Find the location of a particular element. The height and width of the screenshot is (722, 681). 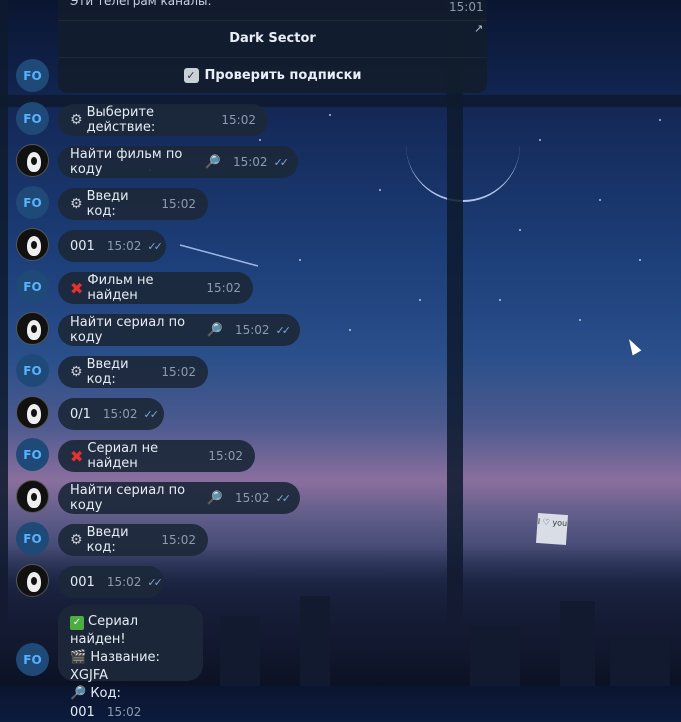

message-bubble: ✖ Сериал не найден 15:02 is located at coordinates (156, 456).